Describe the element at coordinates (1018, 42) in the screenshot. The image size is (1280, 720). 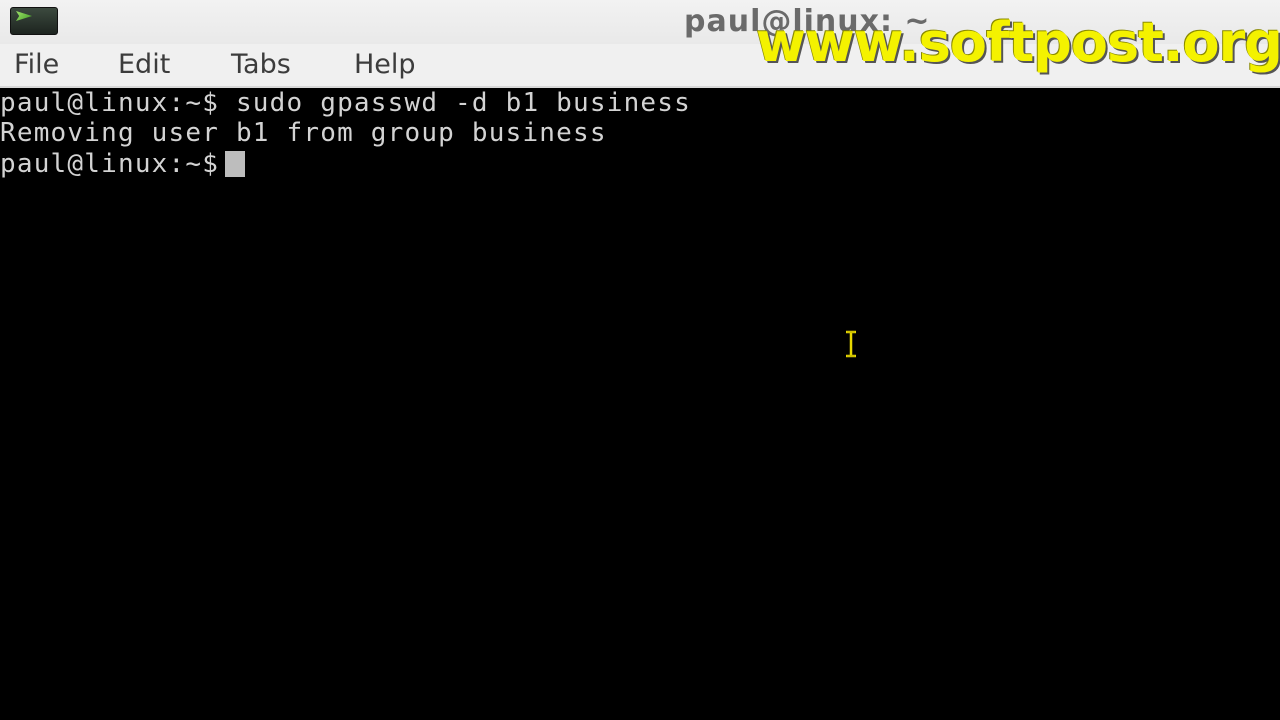
I see `watermark-logo: www.softpost.org` at that location.